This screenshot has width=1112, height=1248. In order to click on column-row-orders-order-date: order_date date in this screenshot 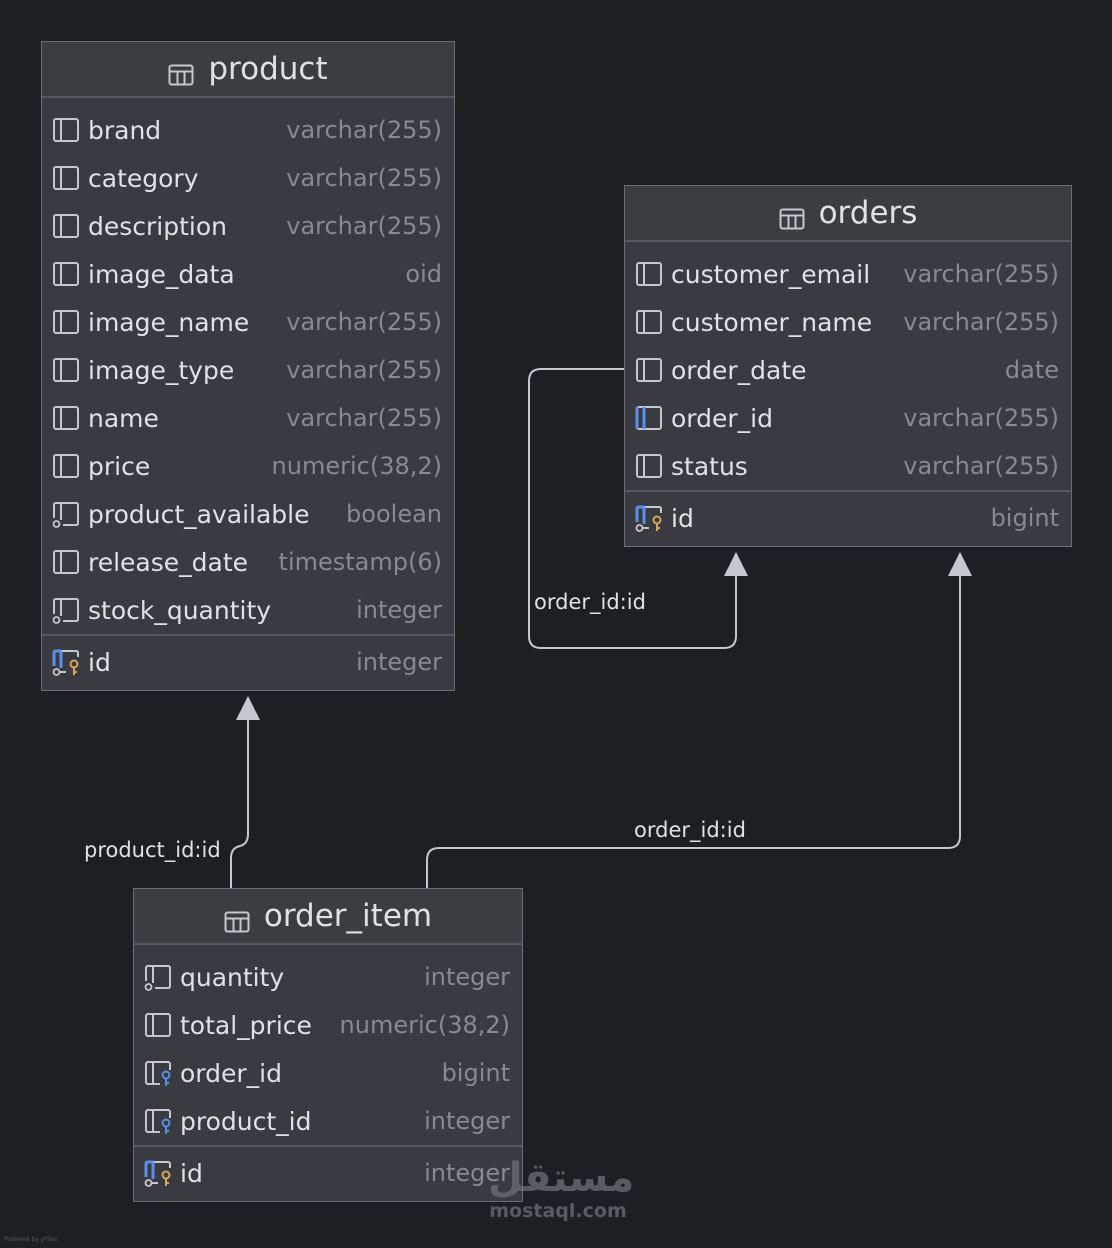, I will do `click(848, 370)`.